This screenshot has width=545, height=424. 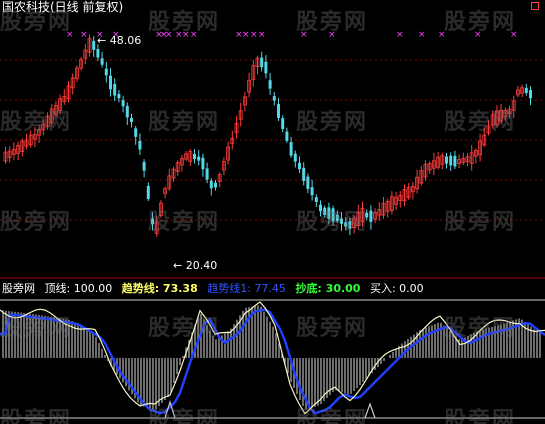 What do you see at coordinates (159, 288) in the screenshot?
I see `legend-trend-line: 趋势线: 73.38` at bounding box center [159, 288].